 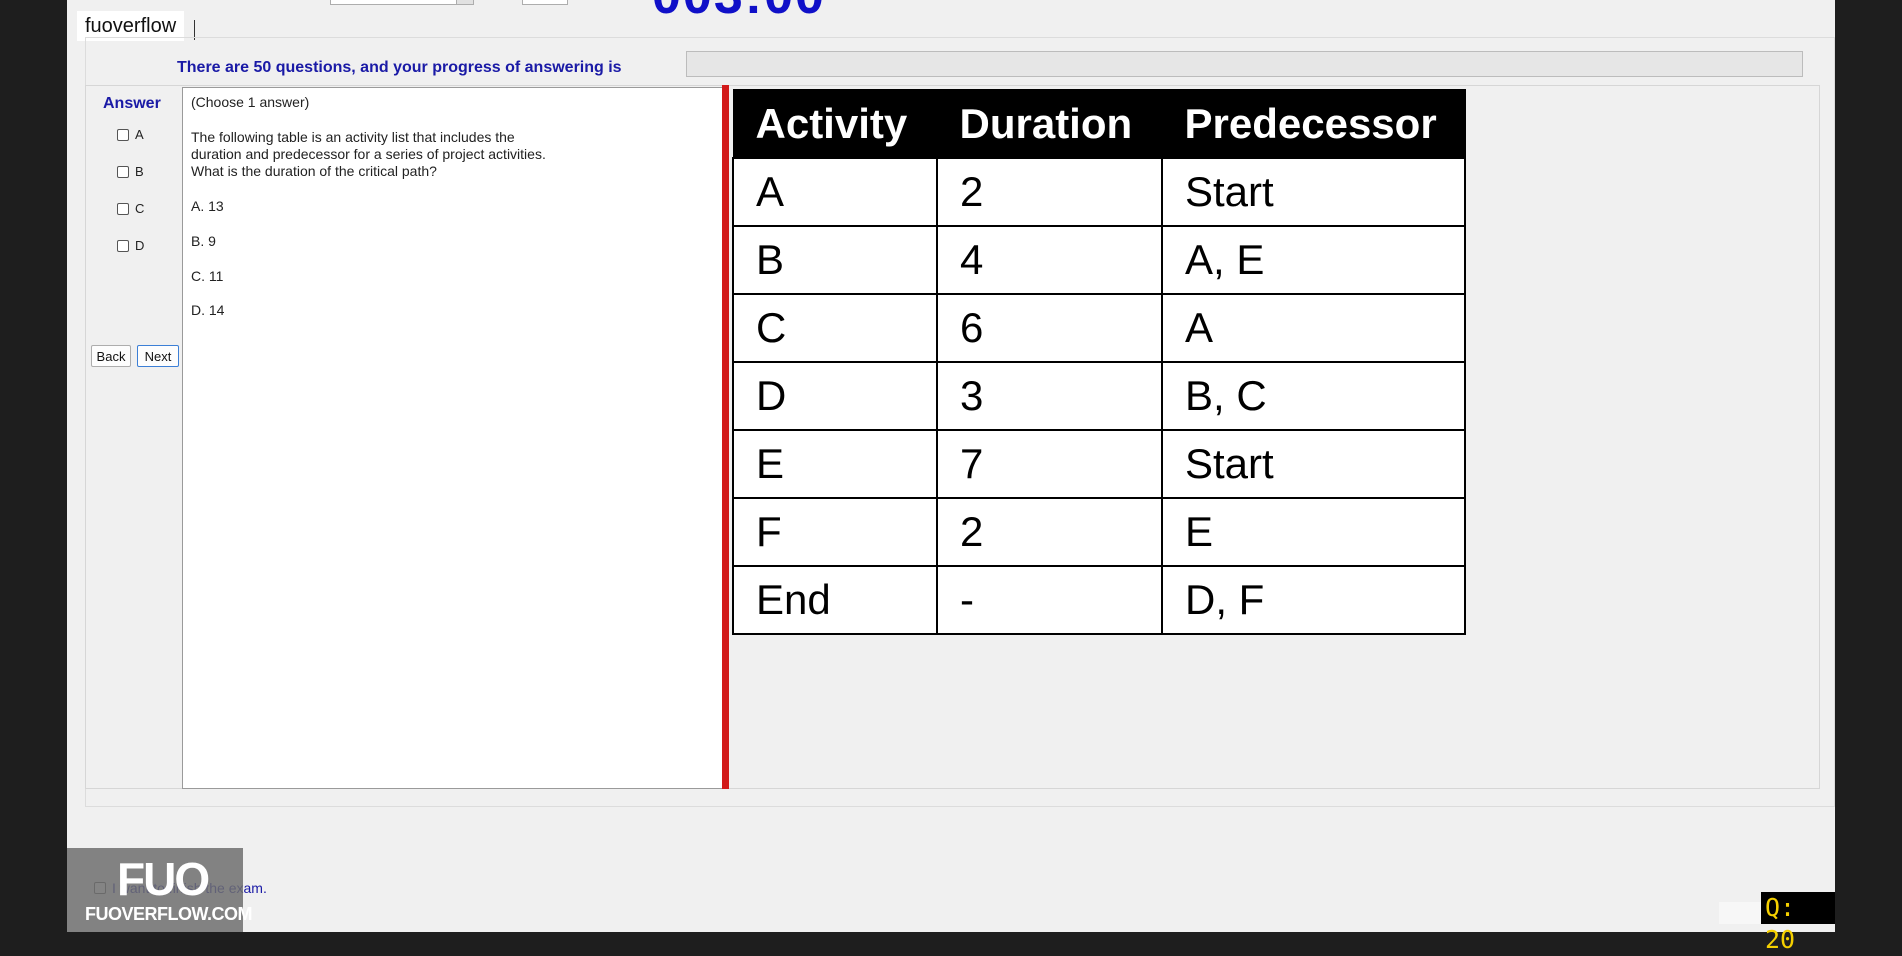 What do you see at coordinates (140, 208) in the screenshot?
I see `answer-option-label: C` at bounding box center [140, 208].